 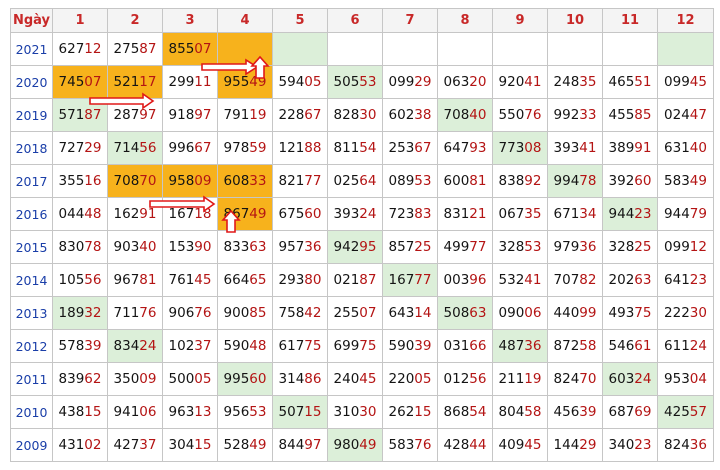 I want to click on result-head-digits: 304, so click(x=181, y=445).